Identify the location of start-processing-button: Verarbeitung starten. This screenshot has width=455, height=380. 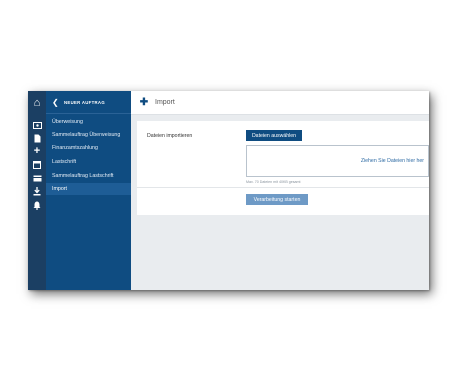
(277, 199).